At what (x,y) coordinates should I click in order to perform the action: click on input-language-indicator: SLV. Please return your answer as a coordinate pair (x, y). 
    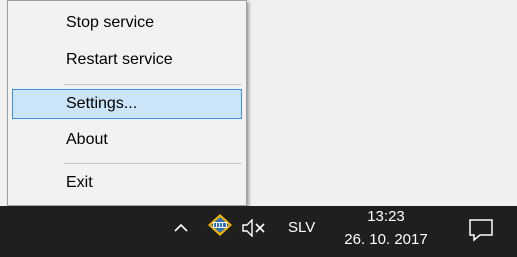
    Looking at the image, I should click on (301, 228).